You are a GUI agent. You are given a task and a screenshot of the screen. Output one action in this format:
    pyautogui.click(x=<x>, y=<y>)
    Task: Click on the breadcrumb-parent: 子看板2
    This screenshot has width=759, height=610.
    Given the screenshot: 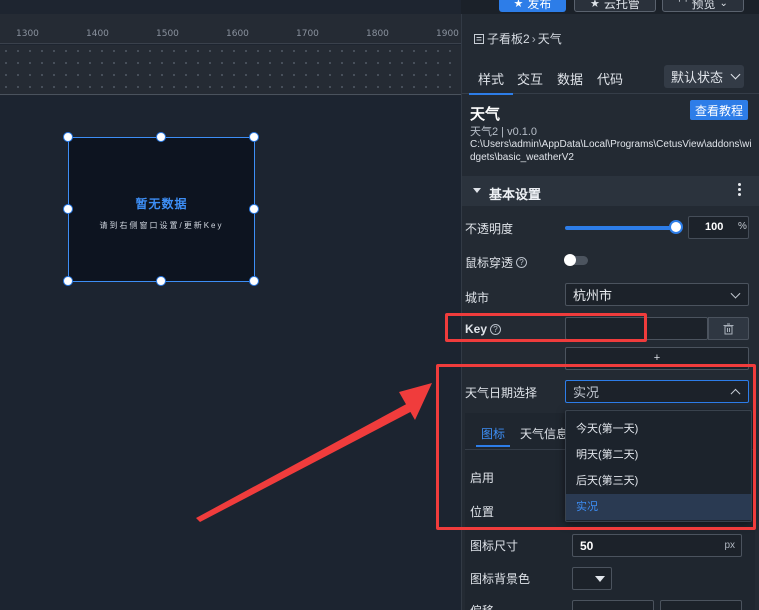 What is the action you would take?
    pyautogui.click(x=508, y=38)
    